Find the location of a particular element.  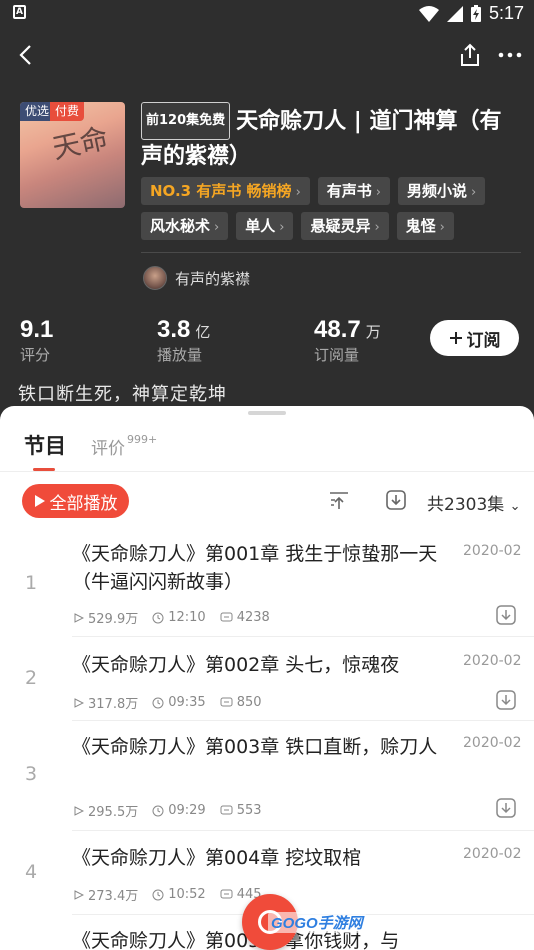

rating-value: 9.1 is located at coordinates (37, 329).